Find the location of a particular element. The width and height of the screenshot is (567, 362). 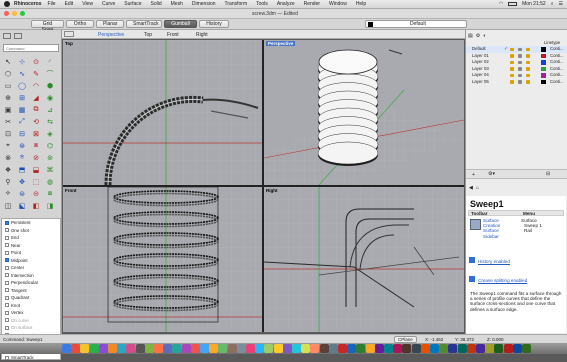

viewport-label-front: Front is located at coordinates (71, 190).